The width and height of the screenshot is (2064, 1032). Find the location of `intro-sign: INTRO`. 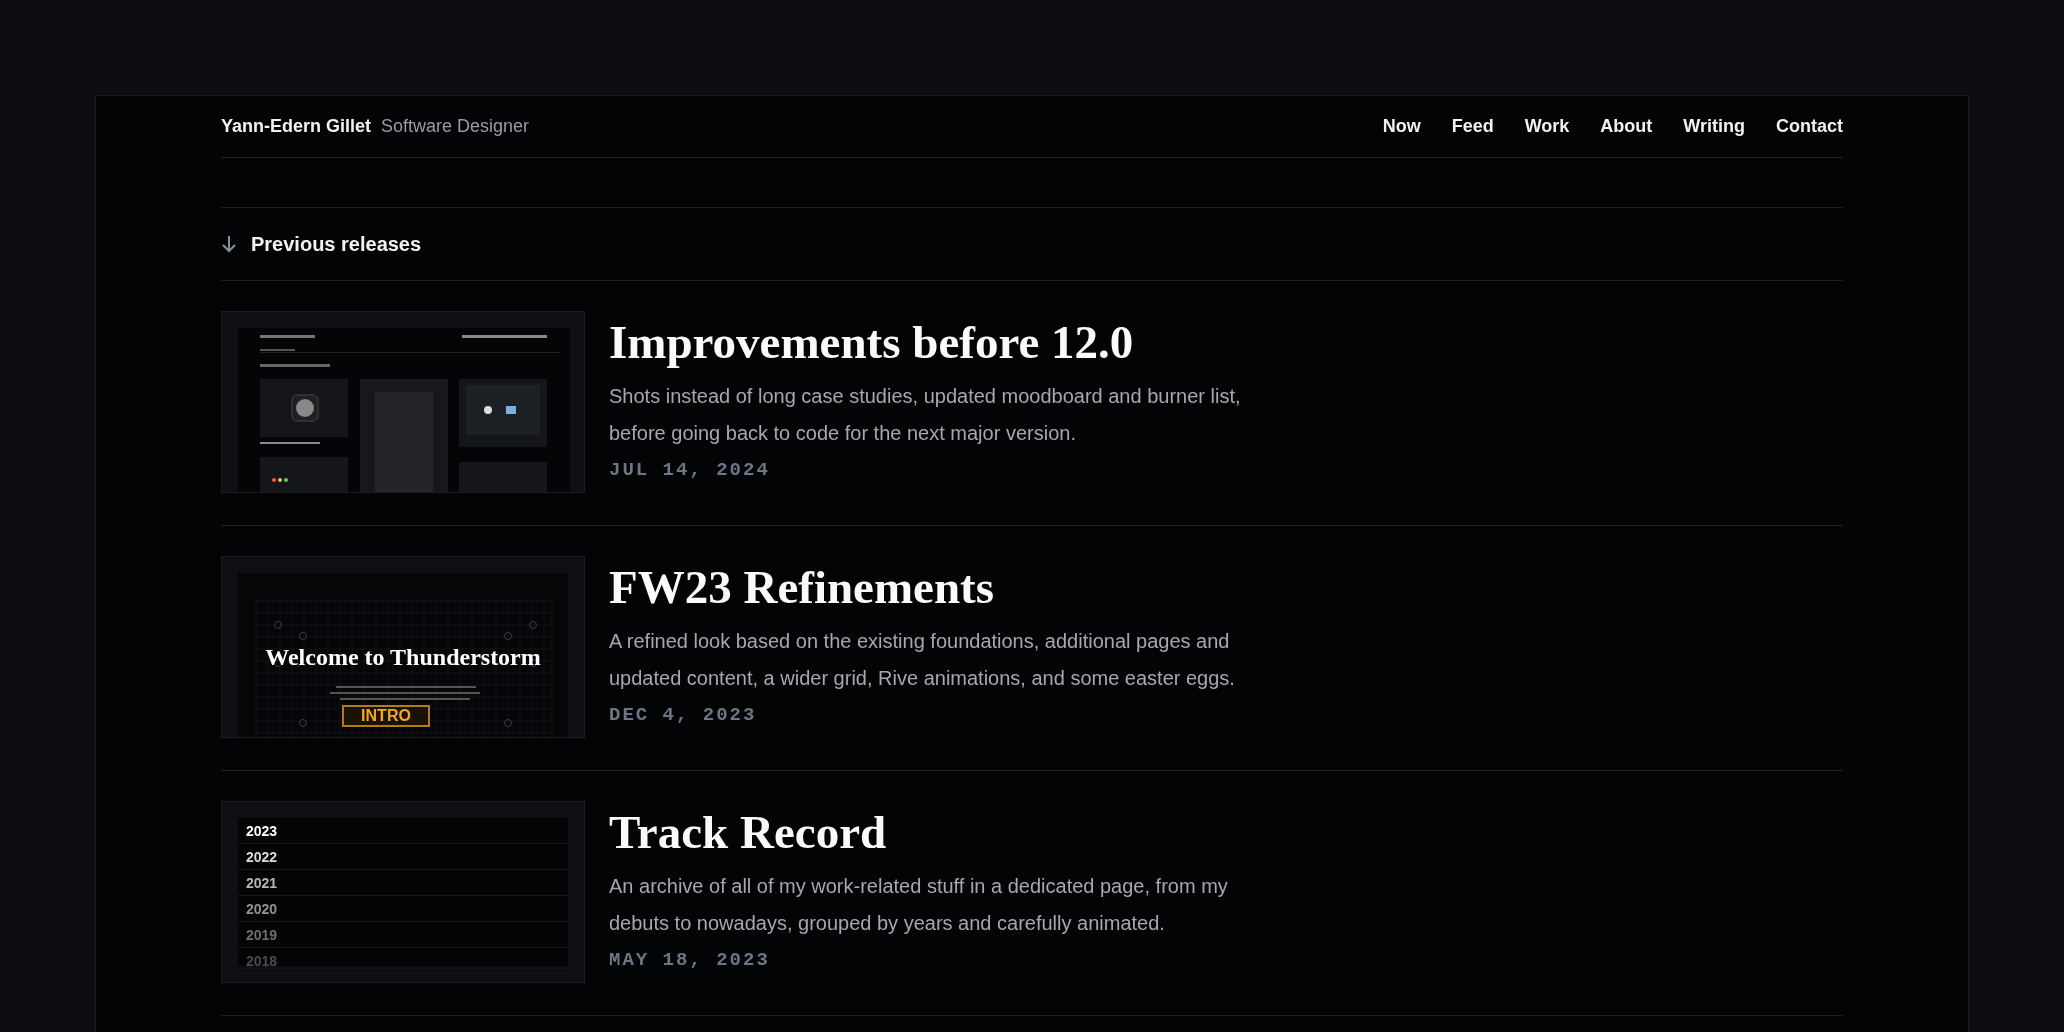

intro-sign: INTRO is located at coordinates (386, 716).